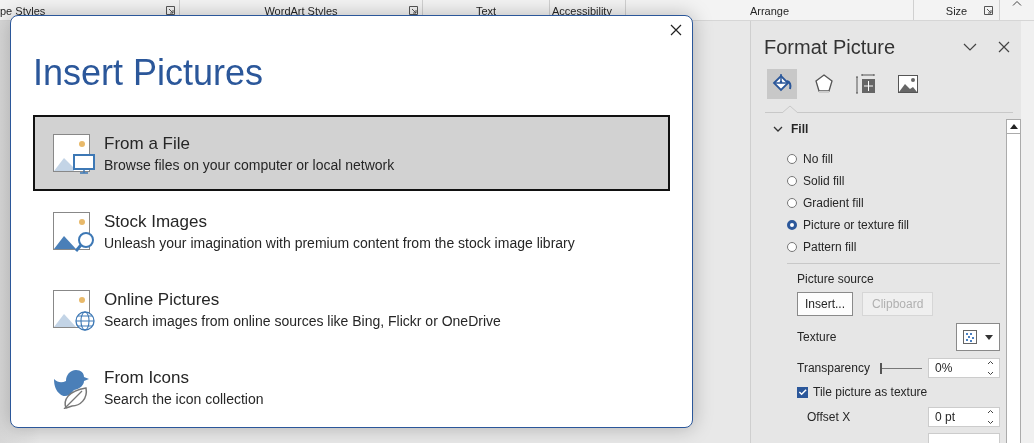  What do you see at coordinates (339, 242) in the screenshot?
I see `option-description: Unleash your imagination with premium content from the stock image library` at bounding box center [339, 242].